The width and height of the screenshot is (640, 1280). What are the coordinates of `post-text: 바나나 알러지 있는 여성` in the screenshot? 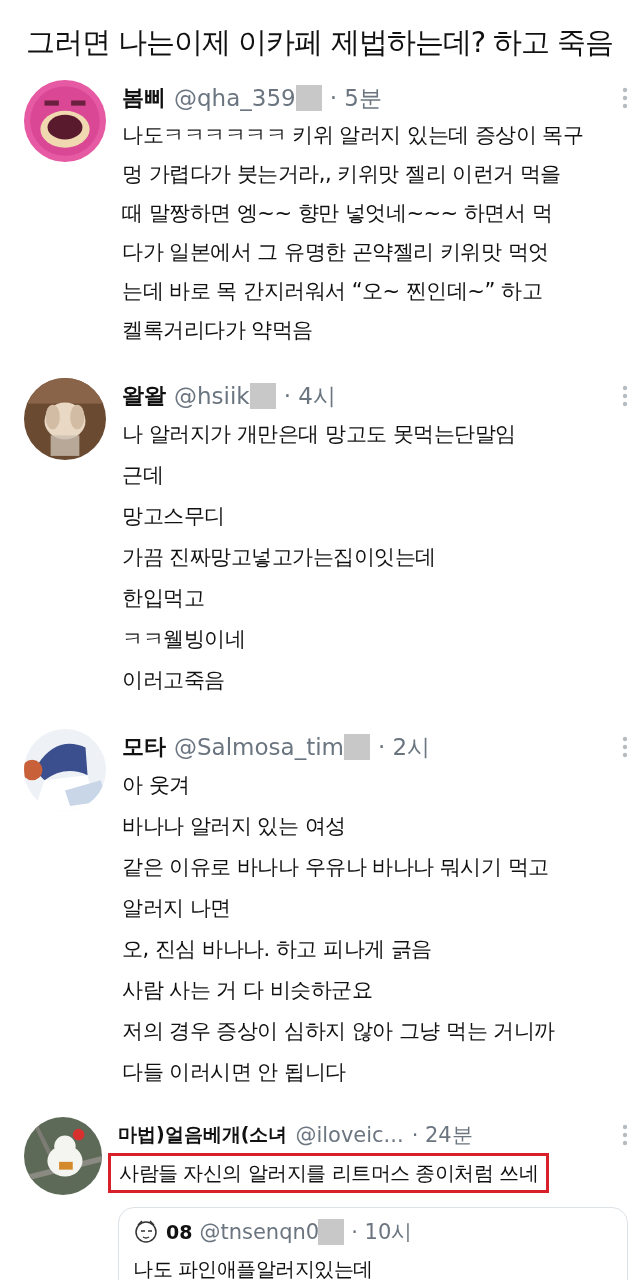 It's located at (234, 826).